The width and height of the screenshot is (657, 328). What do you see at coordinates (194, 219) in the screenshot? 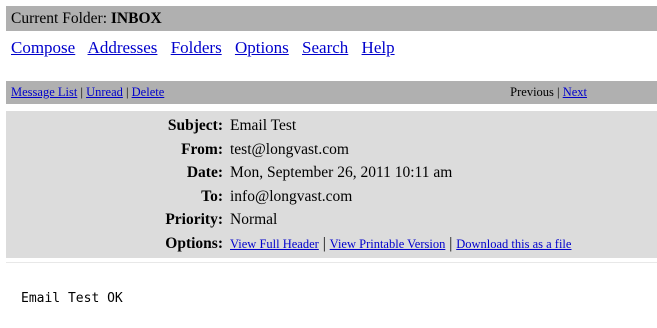
I see `priority-label: Priority:` at bounding box center [194, 219].